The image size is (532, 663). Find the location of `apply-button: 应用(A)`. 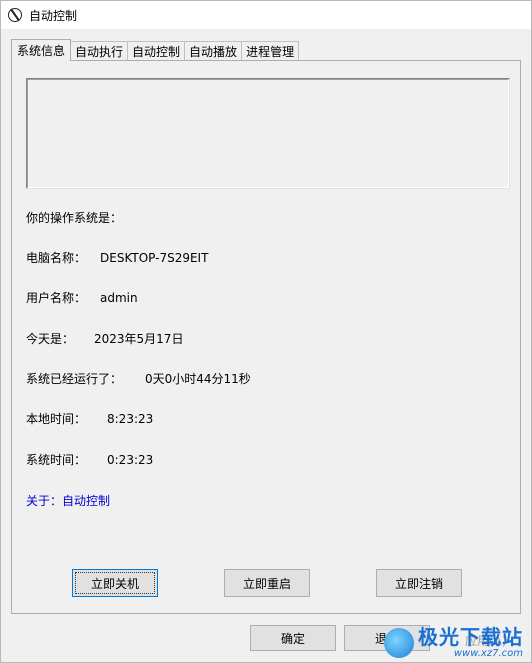

apply-button: 应用(A) is located at coordinates (486, 640).